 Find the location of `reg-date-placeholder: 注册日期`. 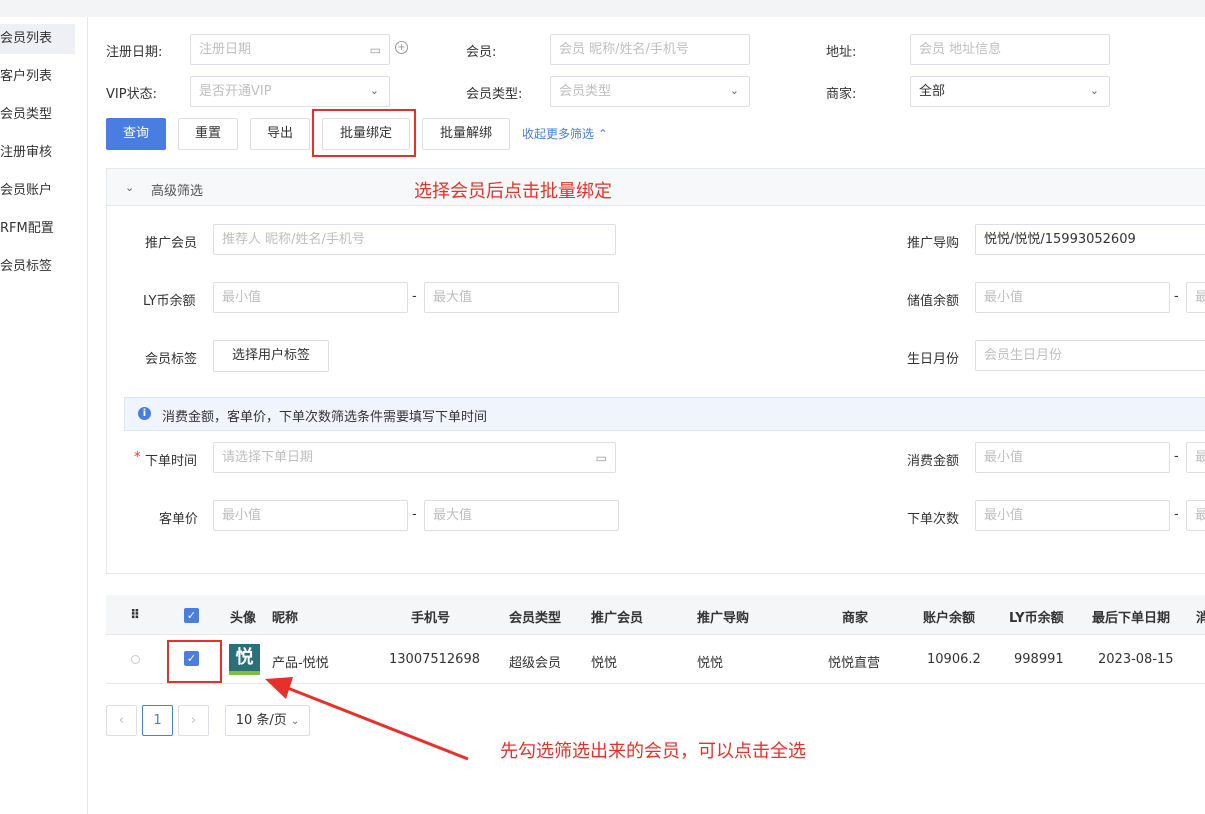

reg-date-placeholder: 注册日期 is located at coordinates (225, 49).